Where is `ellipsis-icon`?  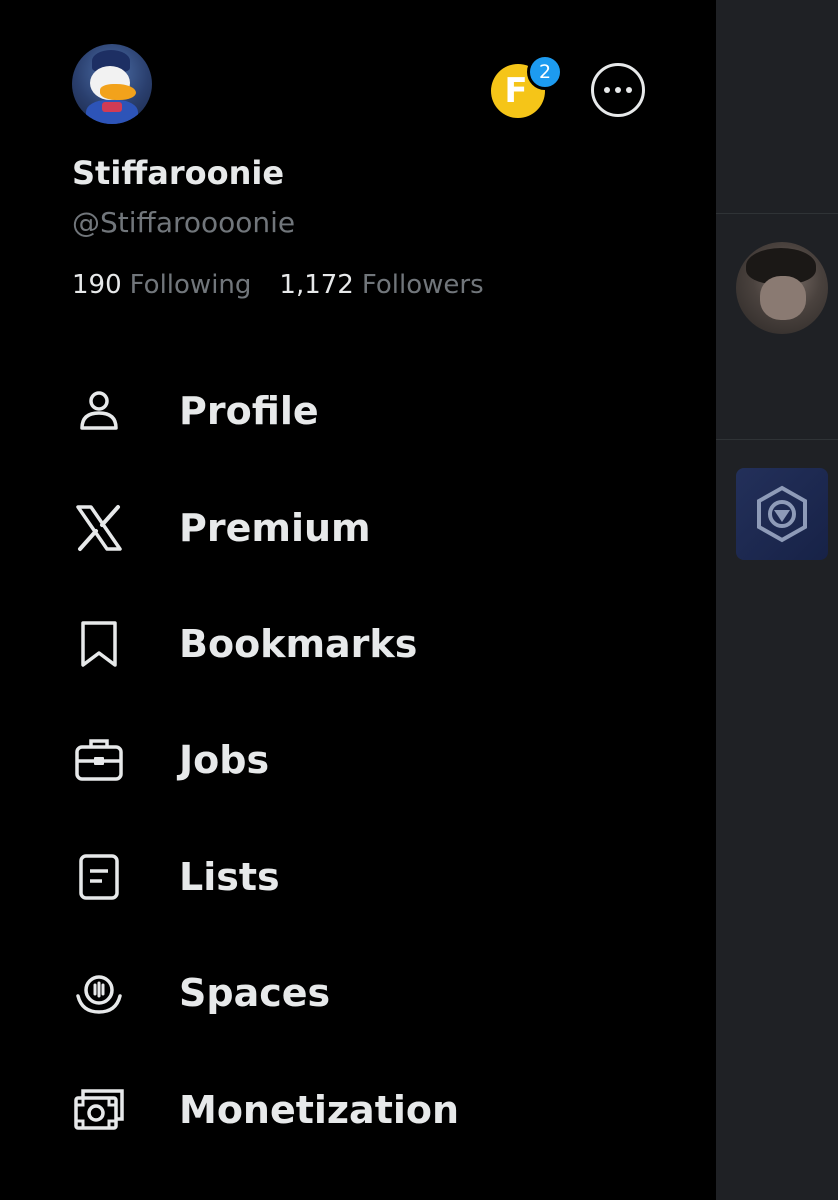 ellipsis-icon is located at coordinates (607, 90).